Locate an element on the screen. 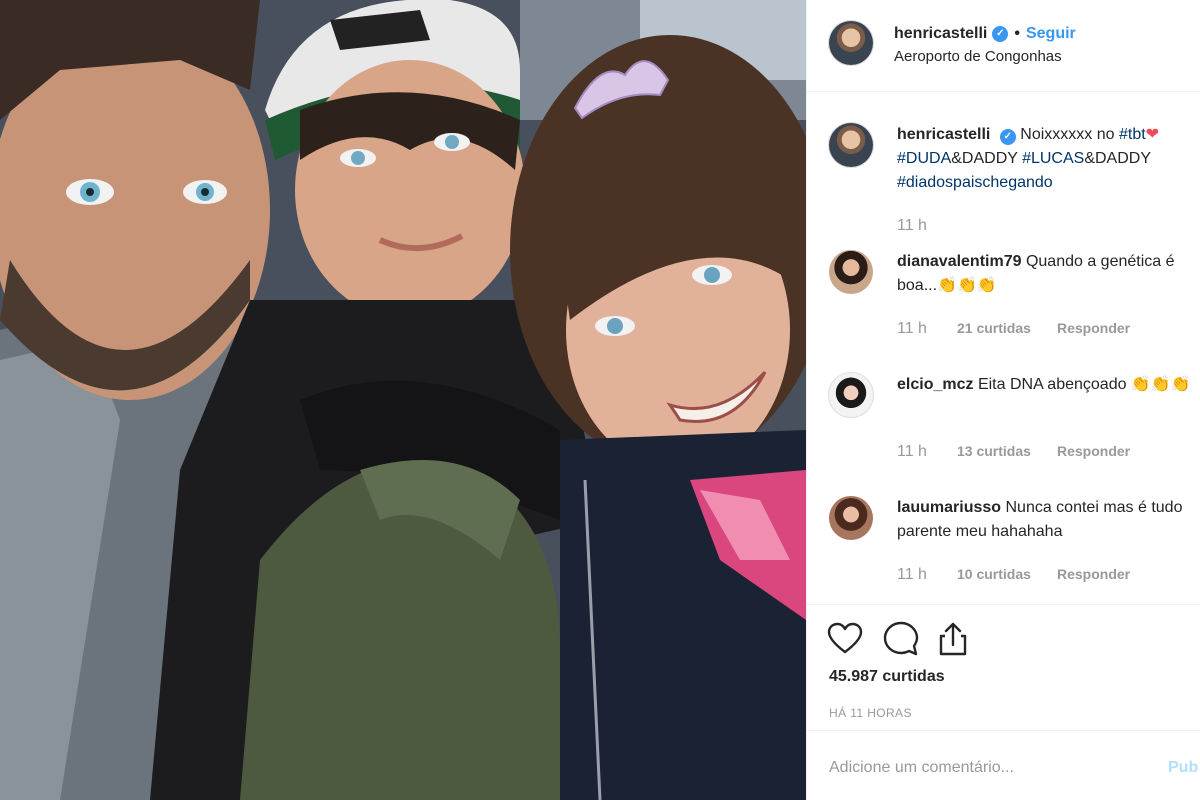 Image resolution: width=1200 pixels, height=800 pixels. comment-text: elcio_mcz Eita DNA abençoado 👏👏👏 is located at coordinates (1045, 385).